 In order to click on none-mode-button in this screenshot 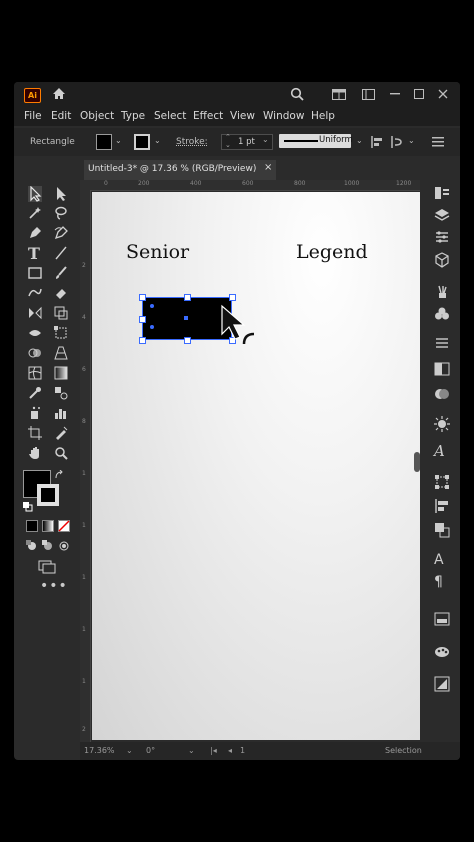, I will do `click(64, 526)`.